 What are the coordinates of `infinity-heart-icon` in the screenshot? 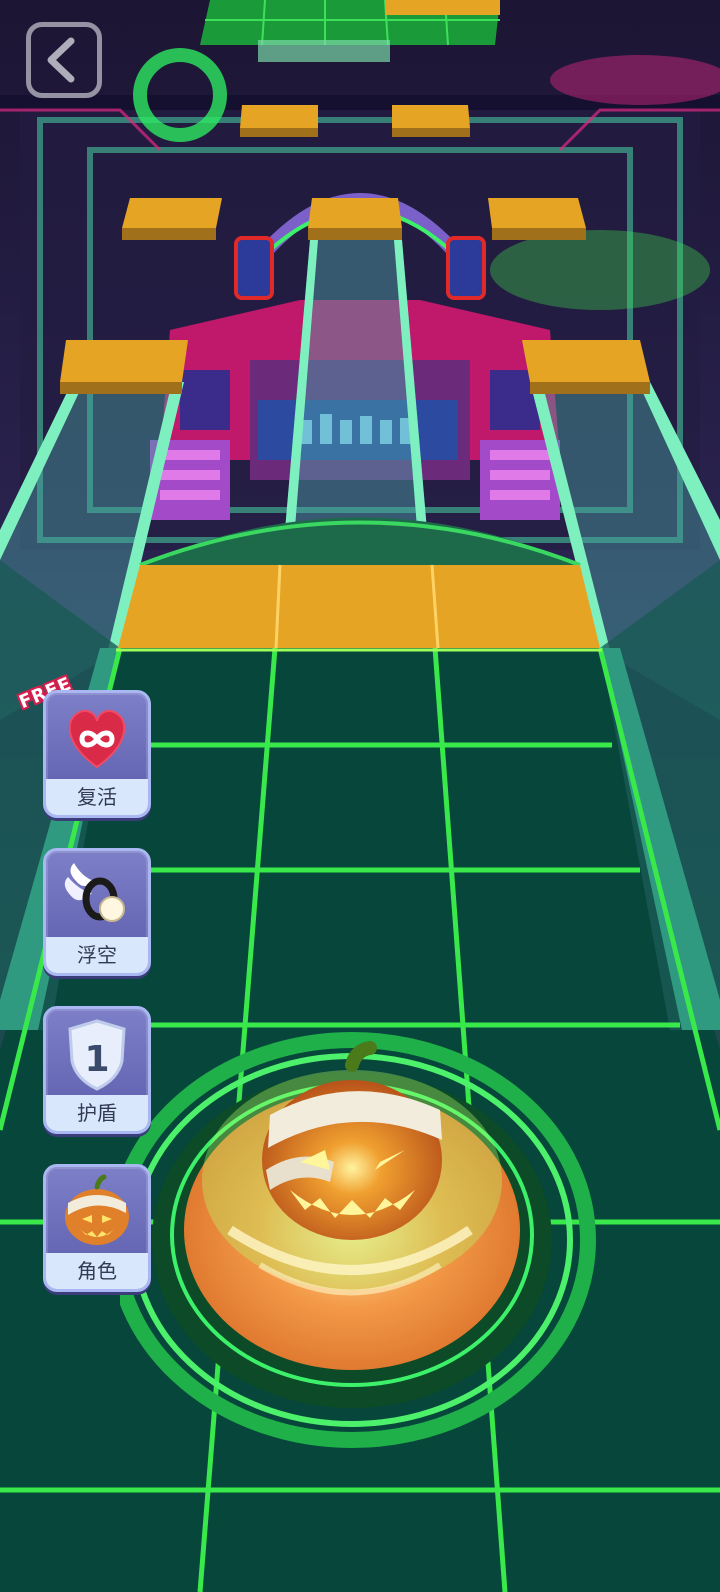 It's located at (97, 739).